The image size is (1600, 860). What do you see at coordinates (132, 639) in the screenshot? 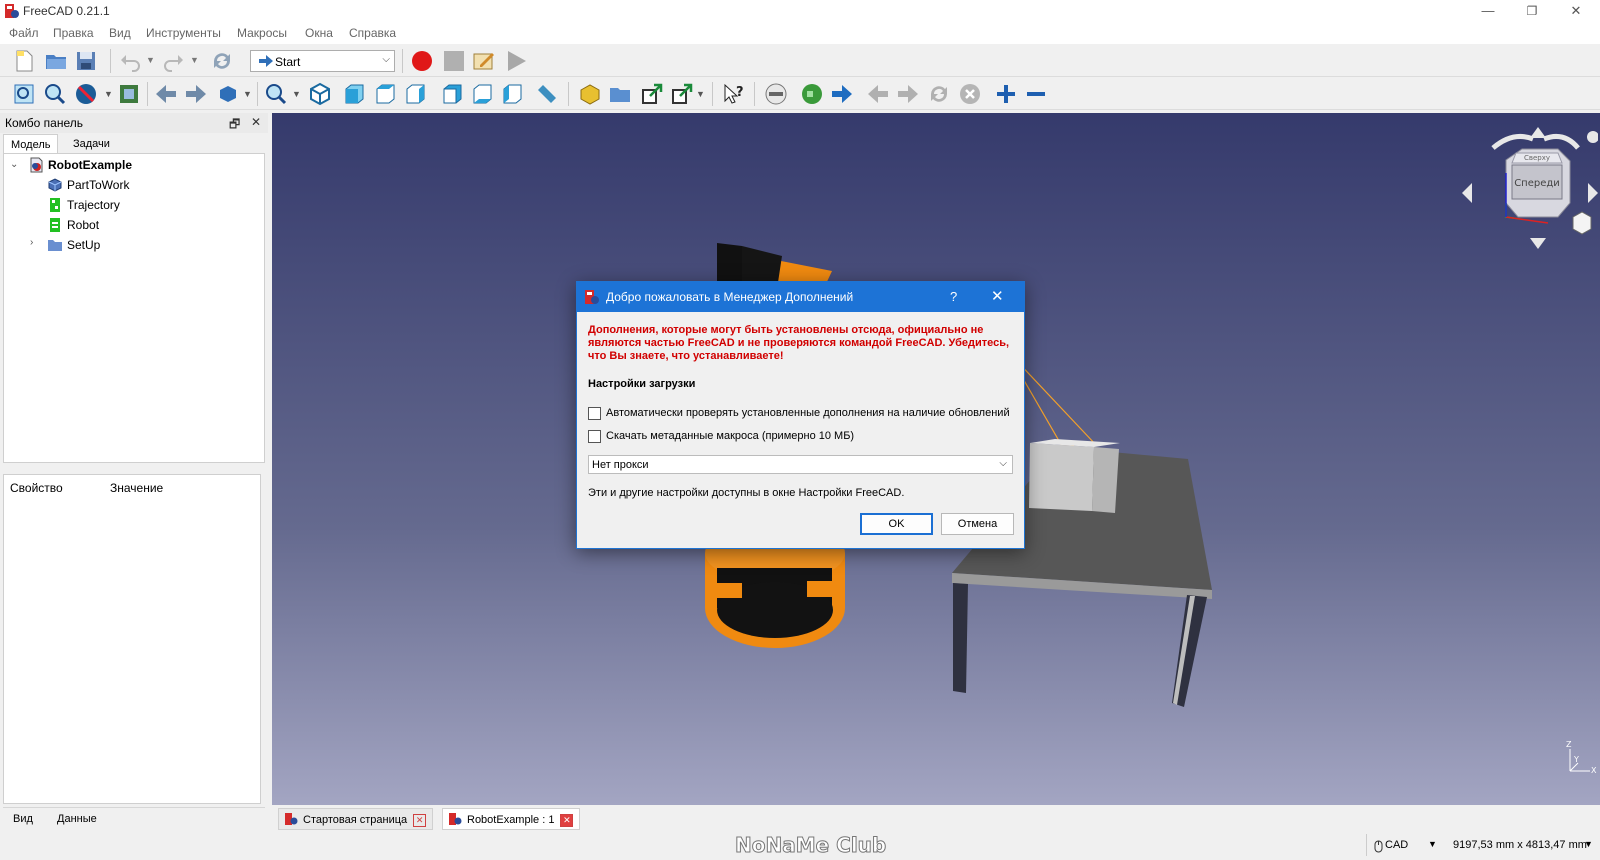
I see `property-view: Свойство Значение` at bounding box center [132, 639].